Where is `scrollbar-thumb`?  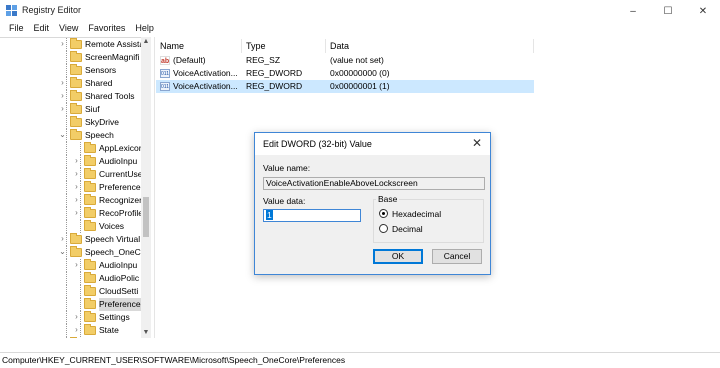 scrollbar-thumb is located at coordinates (146, 217).